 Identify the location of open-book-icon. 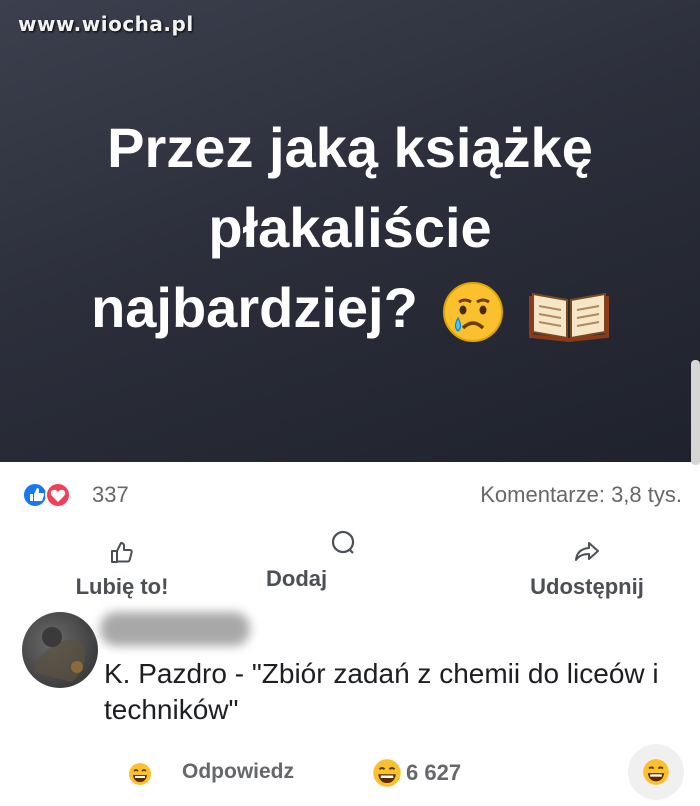
(568, 318).